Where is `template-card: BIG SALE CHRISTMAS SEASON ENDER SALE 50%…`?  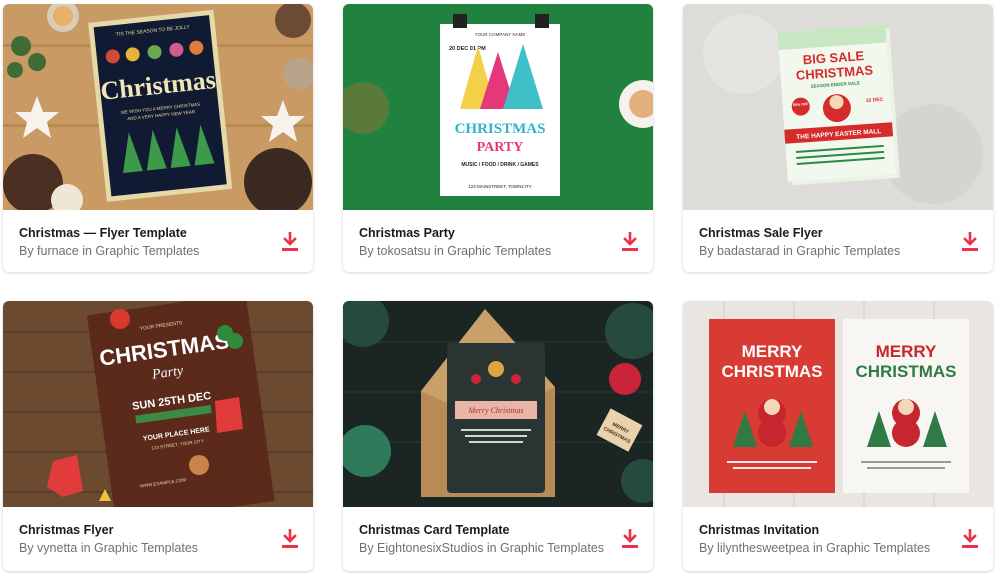
template-card: BIG SALE CHRISTMAS SEASON ENDER SALE 50%… is located at coordinates (838, 138).